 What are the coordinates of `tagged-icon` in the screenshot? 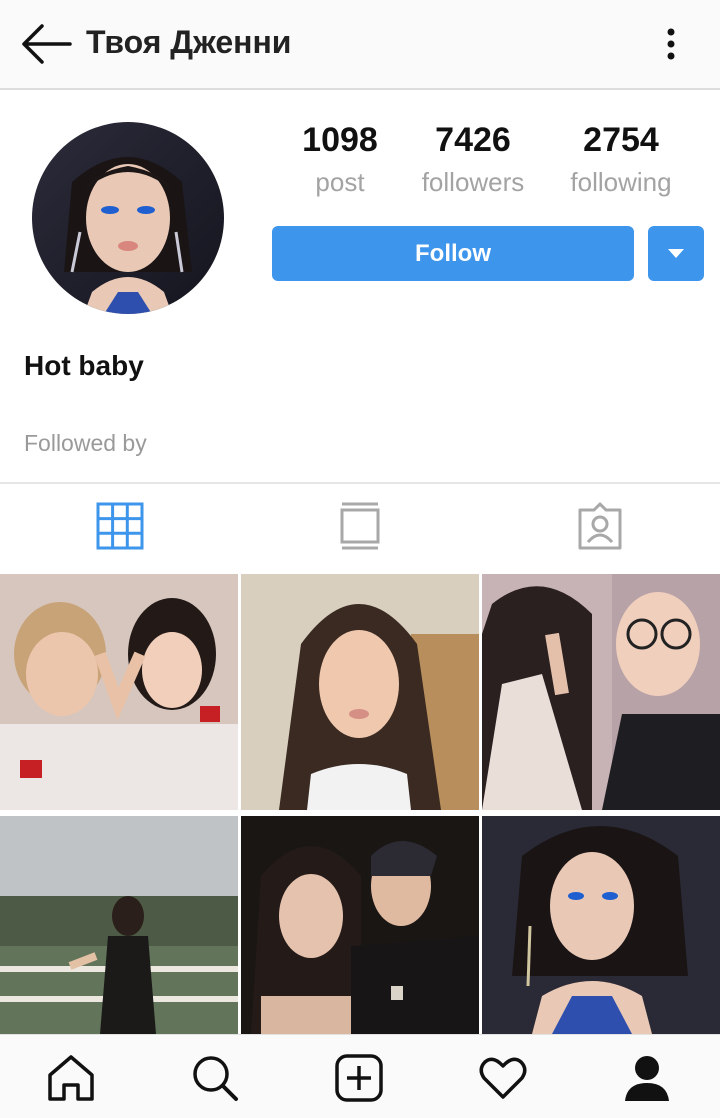 It's located at (600, 526).